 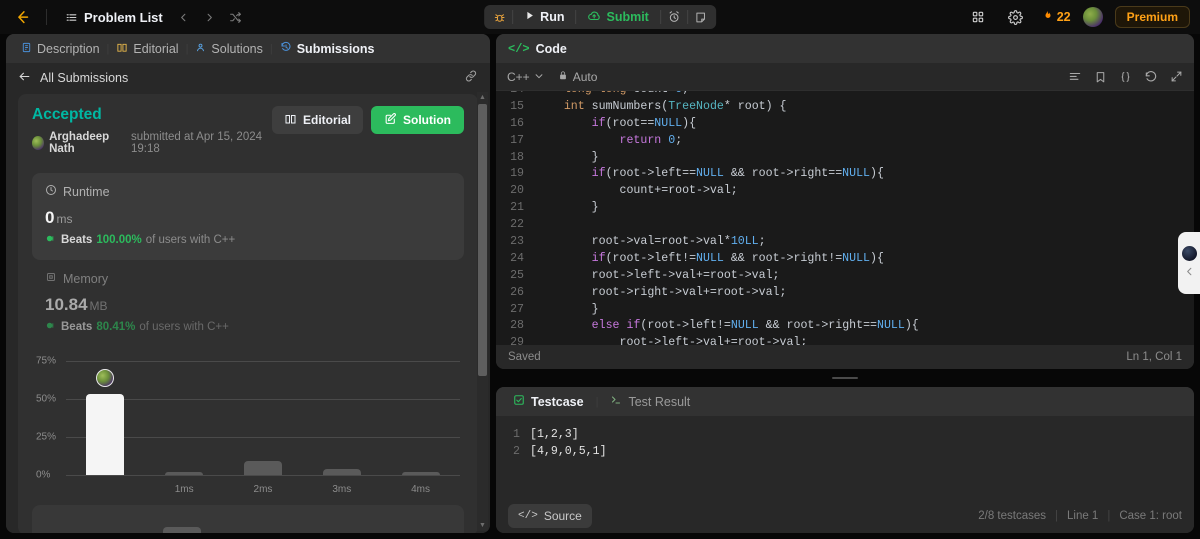 I want to click on panel-resize-handle, so click(x=845, y=378).